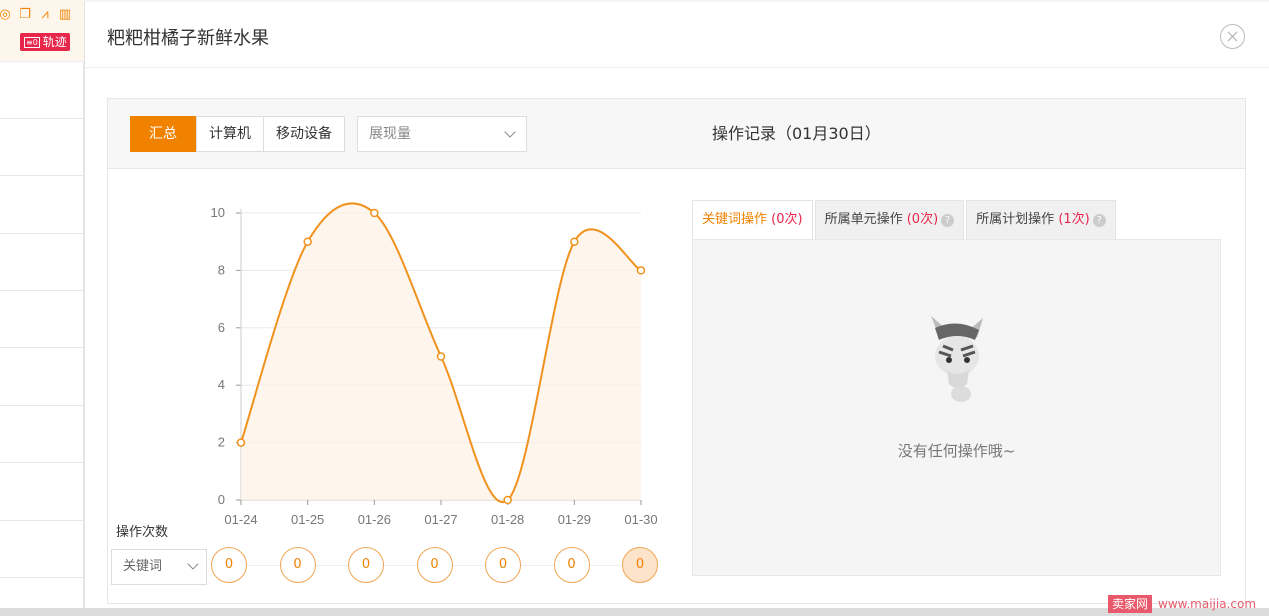  Describe the element at coordinates (1207, 604) in the screenshot. I see `watermark-url: www.maijia.com` at that location.